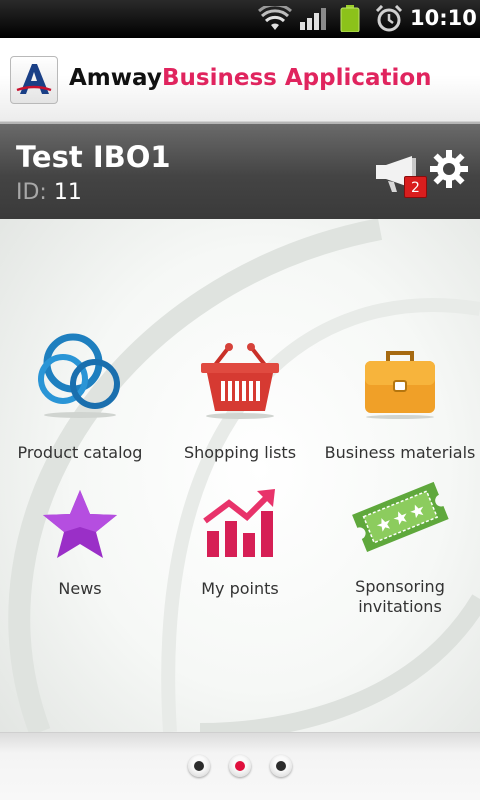 Image resolution: width=480 pixels, height=800 pixels. What do you see at coordinates (313, 19) in the screenshot?
I see `signal-icon` at bounding box center [313, 19].